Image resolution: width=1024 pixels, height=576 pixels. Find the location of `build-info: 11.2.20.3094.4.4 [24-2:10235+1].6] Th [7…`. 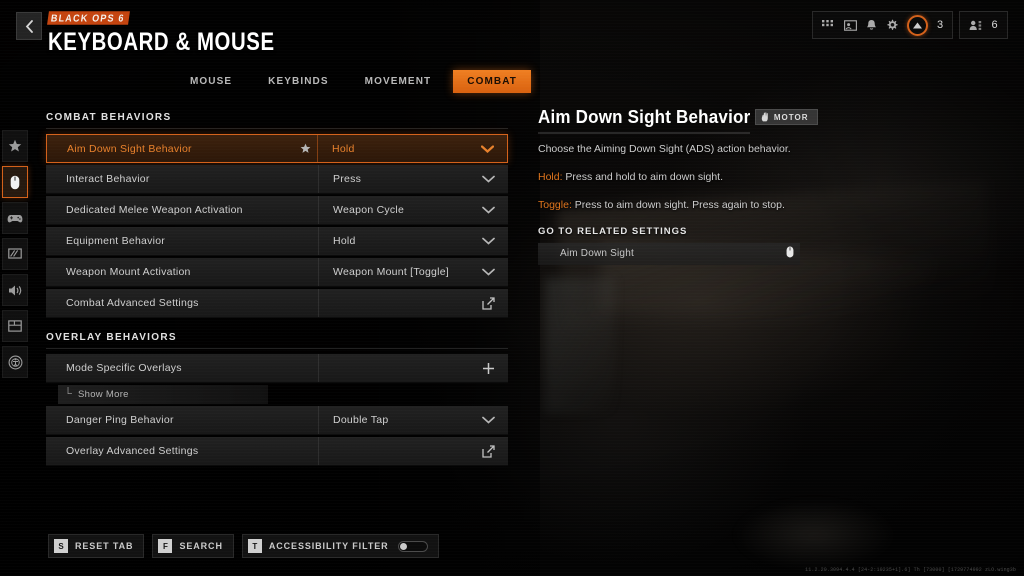

build-info: 11.2.20.3094.4.4 [24-2:10235+1].6] Th [7… is located at coordinates (910, 570).